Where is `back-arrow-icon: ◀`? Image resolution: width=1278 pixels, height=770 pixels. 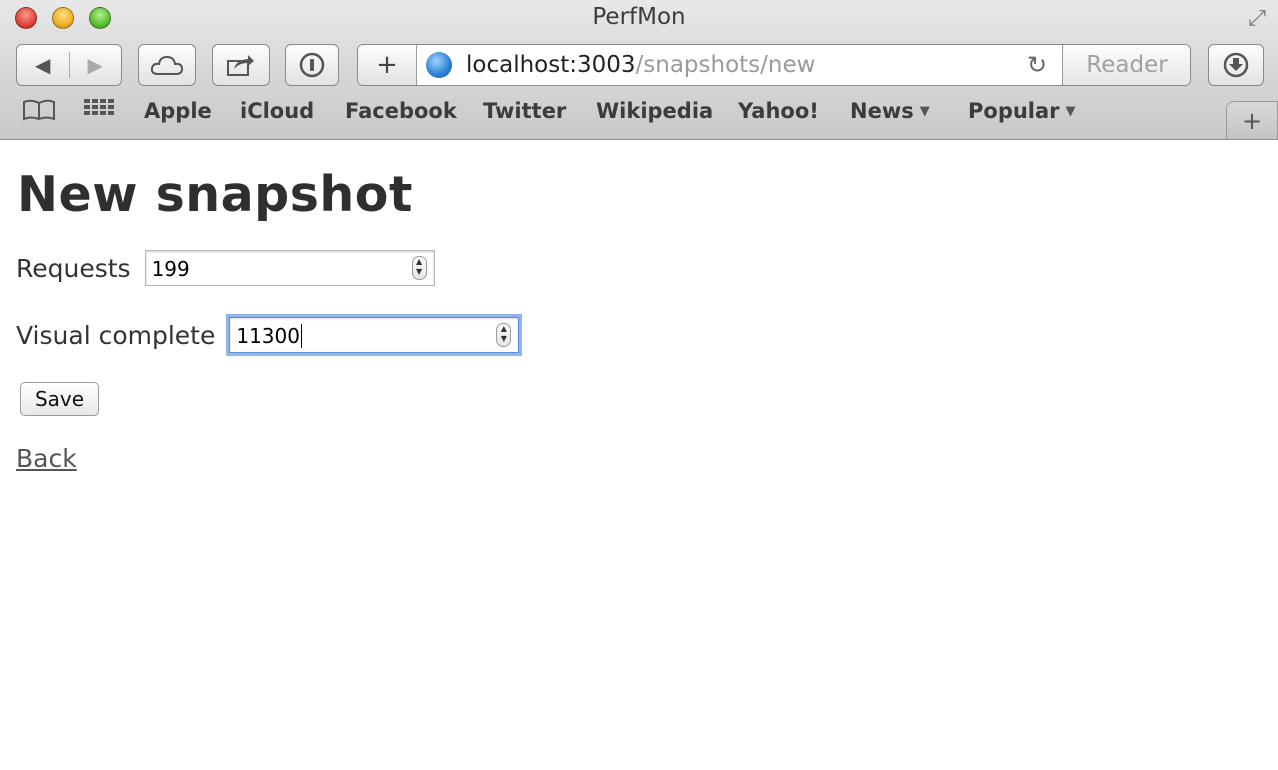 back-arrow-icon: ◀ is located at coordinates (43, 65).